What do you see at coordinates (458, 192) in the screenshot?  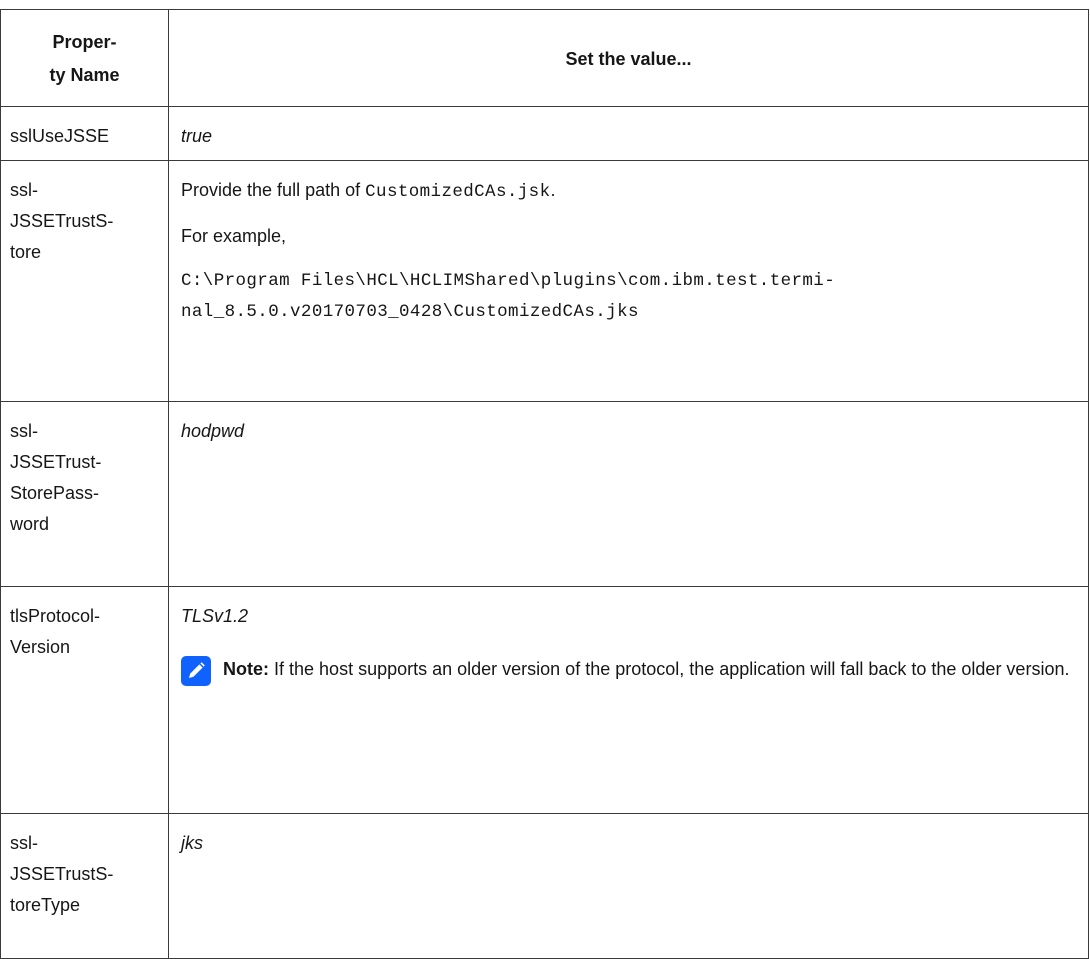 I see `code-filename: CustomizedCAs.jsk` at bounding box center [458, 192].